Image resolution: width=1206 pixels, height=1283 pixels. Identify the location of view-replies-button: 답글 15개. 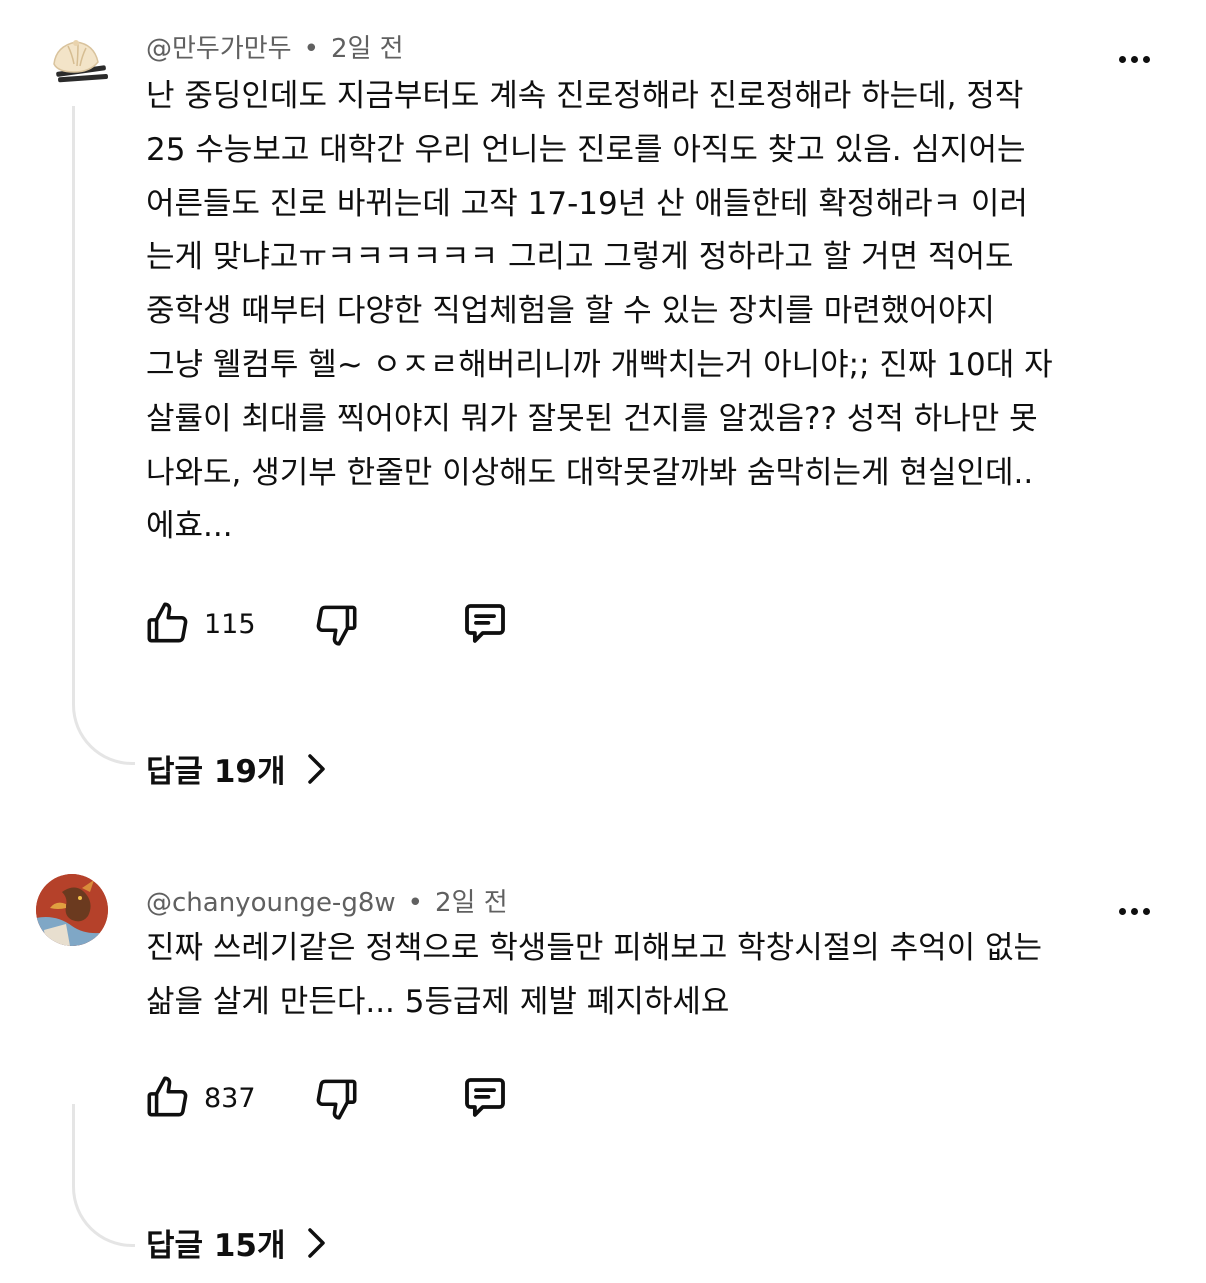
(237, 1242).